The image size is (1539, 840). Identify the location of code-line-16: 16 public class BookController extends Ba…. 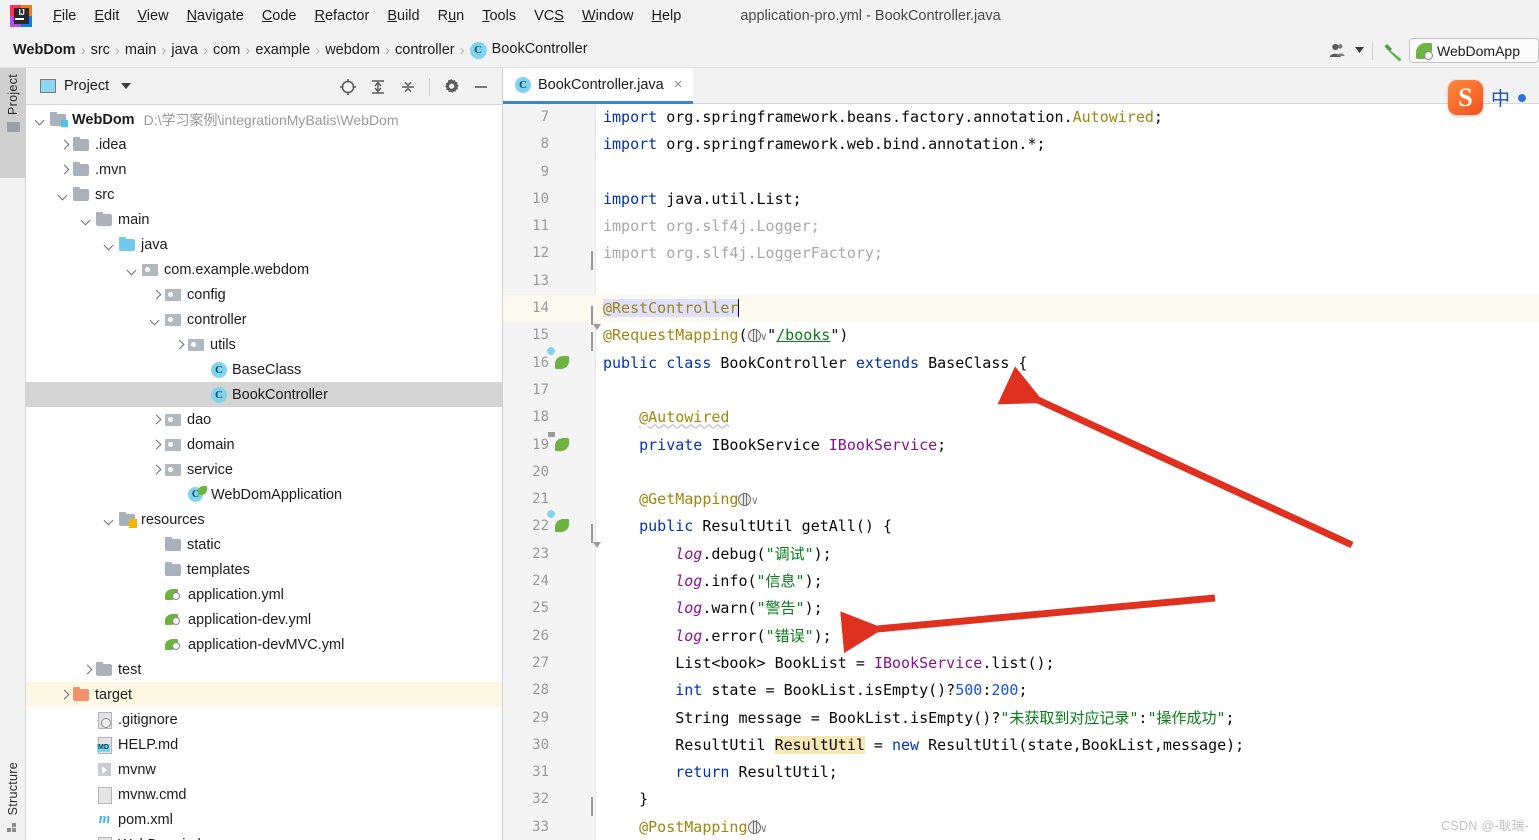
(1021, 361).